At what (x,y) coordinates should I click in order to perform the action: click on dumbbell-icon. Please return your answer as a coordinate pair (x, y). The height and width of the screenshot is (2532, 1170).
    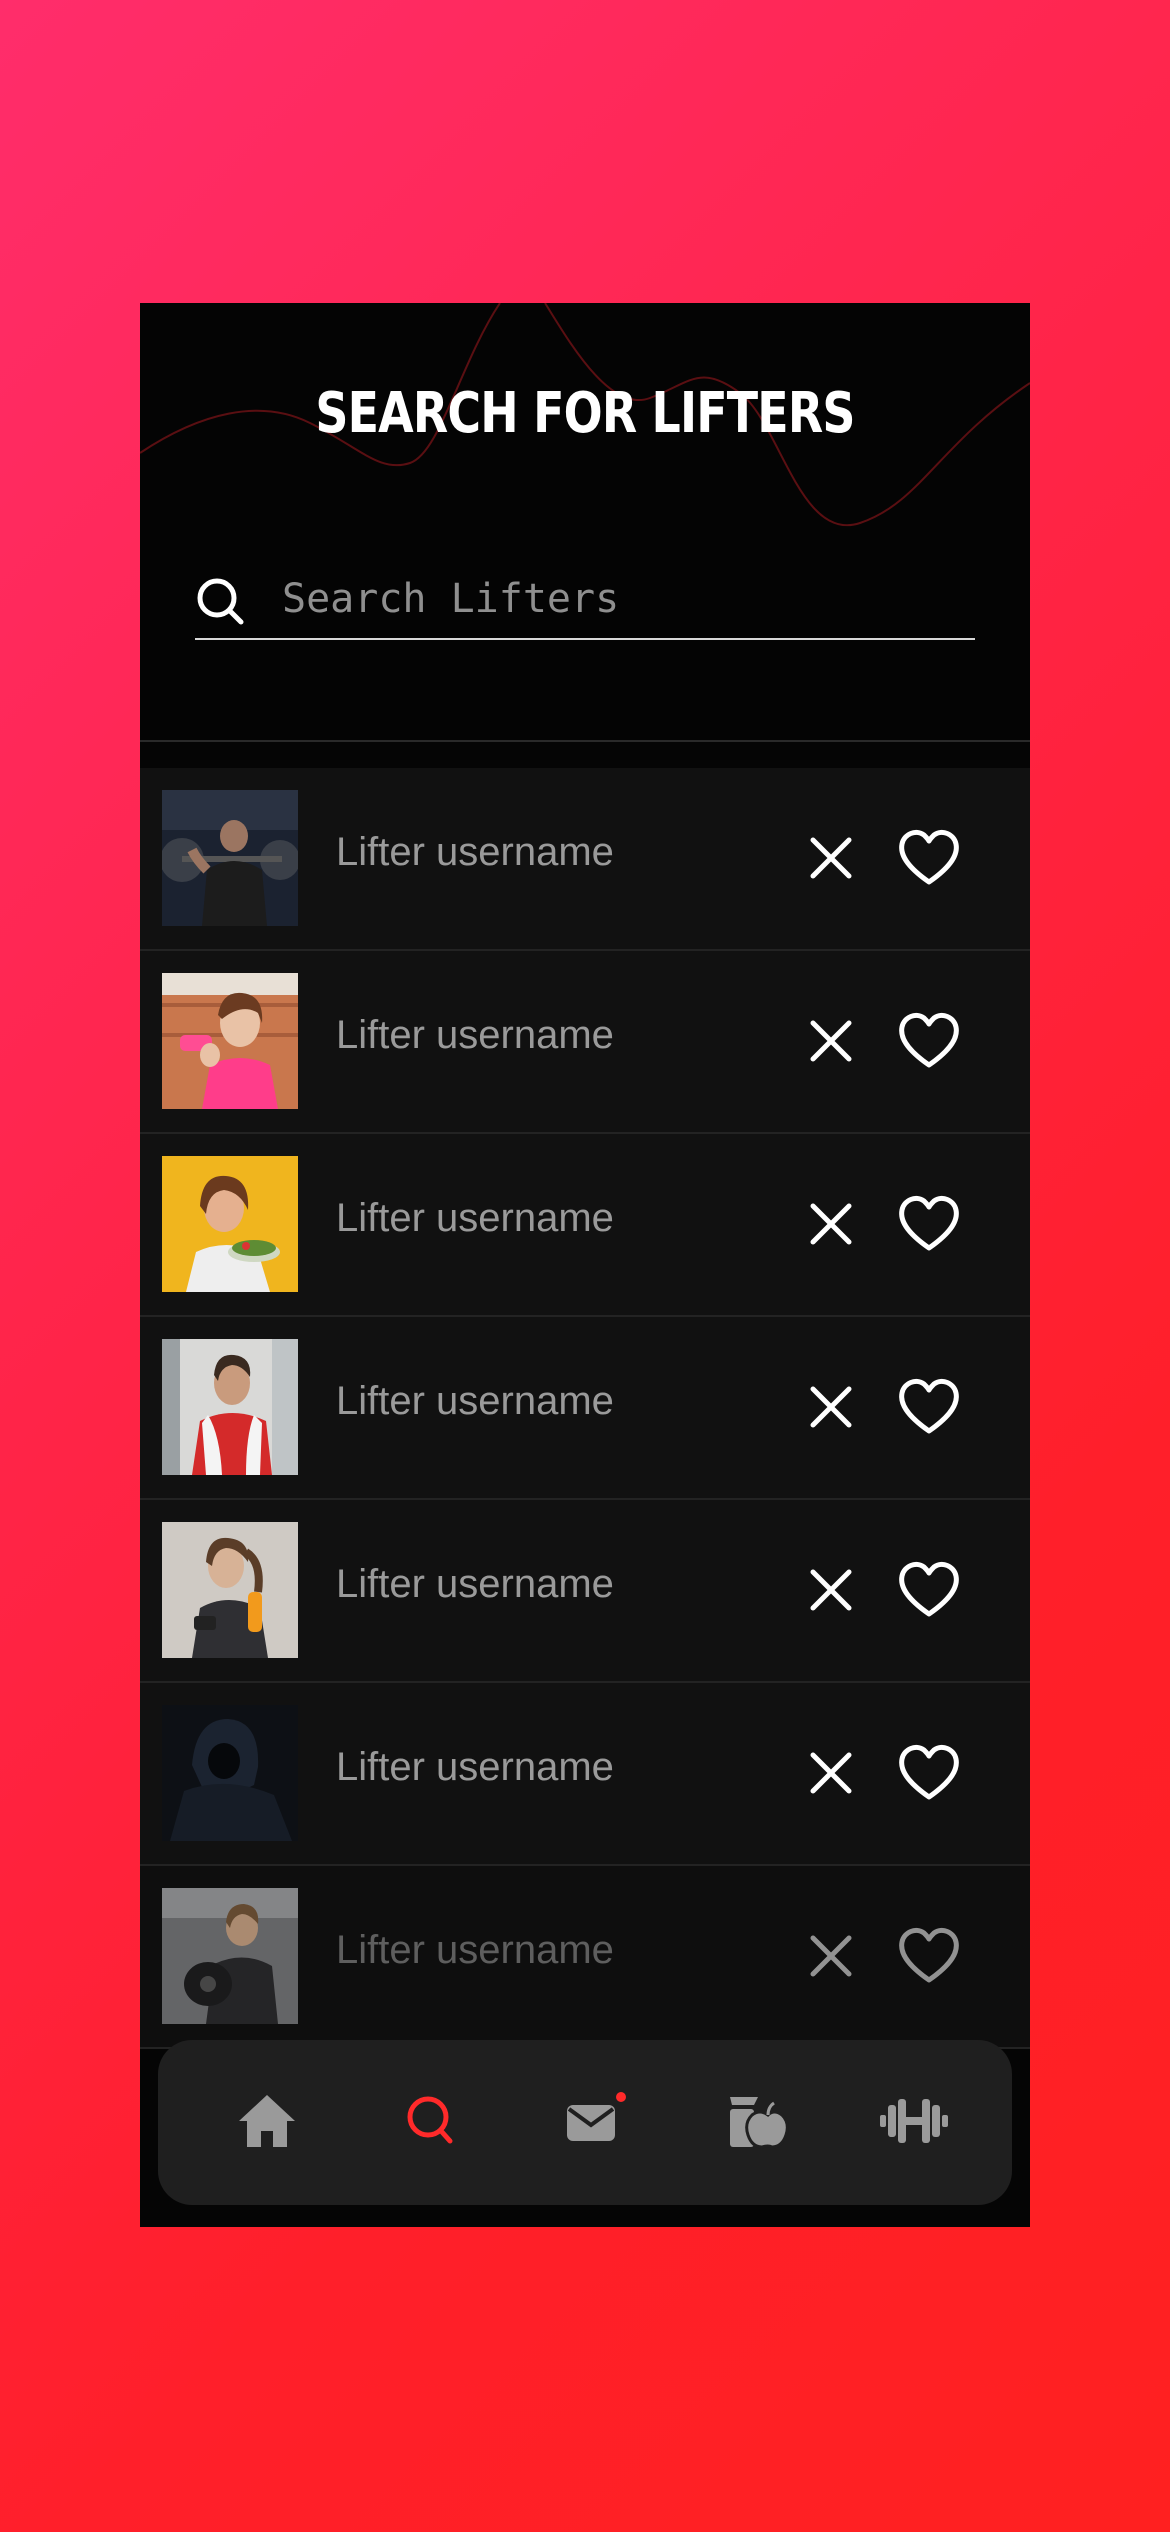
    Looking at the image, I should click on (914, 2120).